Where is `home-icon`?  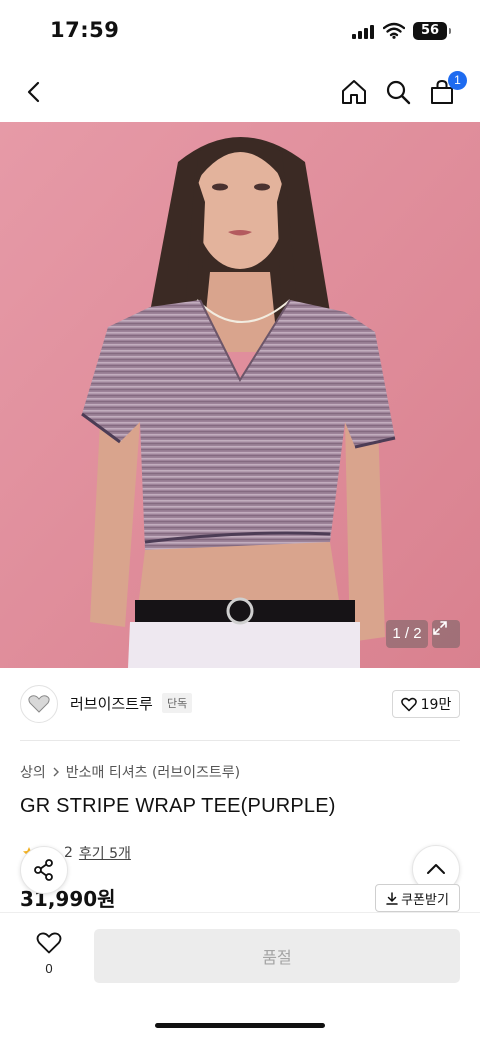 home-icon is located at coordinates (354, 92).